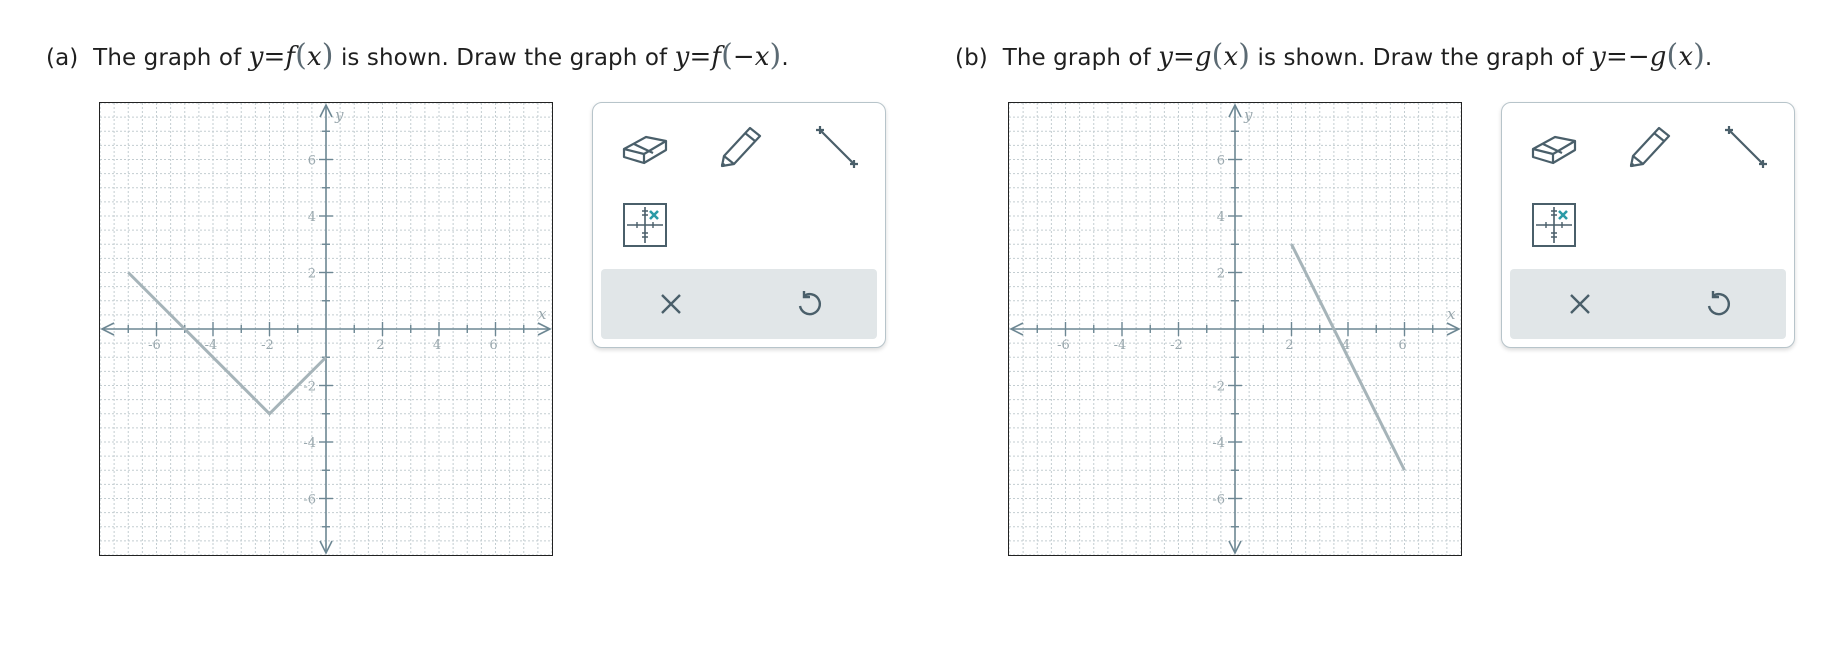  Describe the element at coordinates (1203, 57) in the screenshot. I see `math-given-fn: g` at that location.